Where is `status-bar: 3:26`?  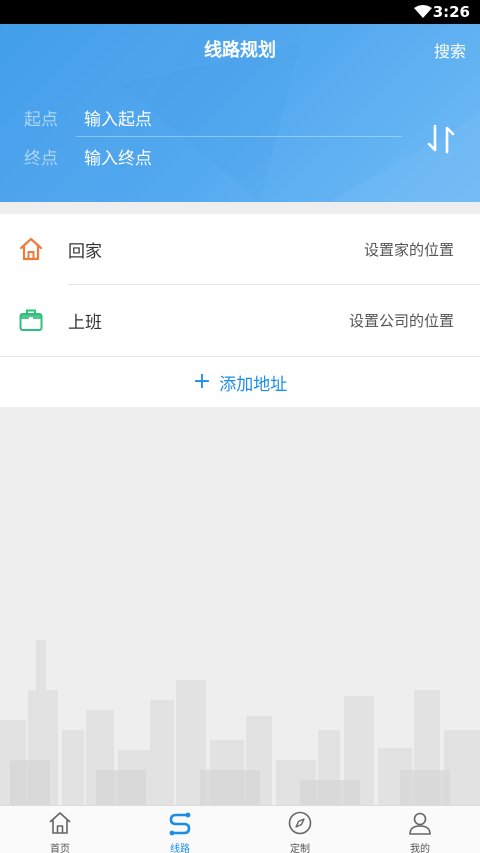
status-bar: 3:26 is located at coordinates (240, 12).